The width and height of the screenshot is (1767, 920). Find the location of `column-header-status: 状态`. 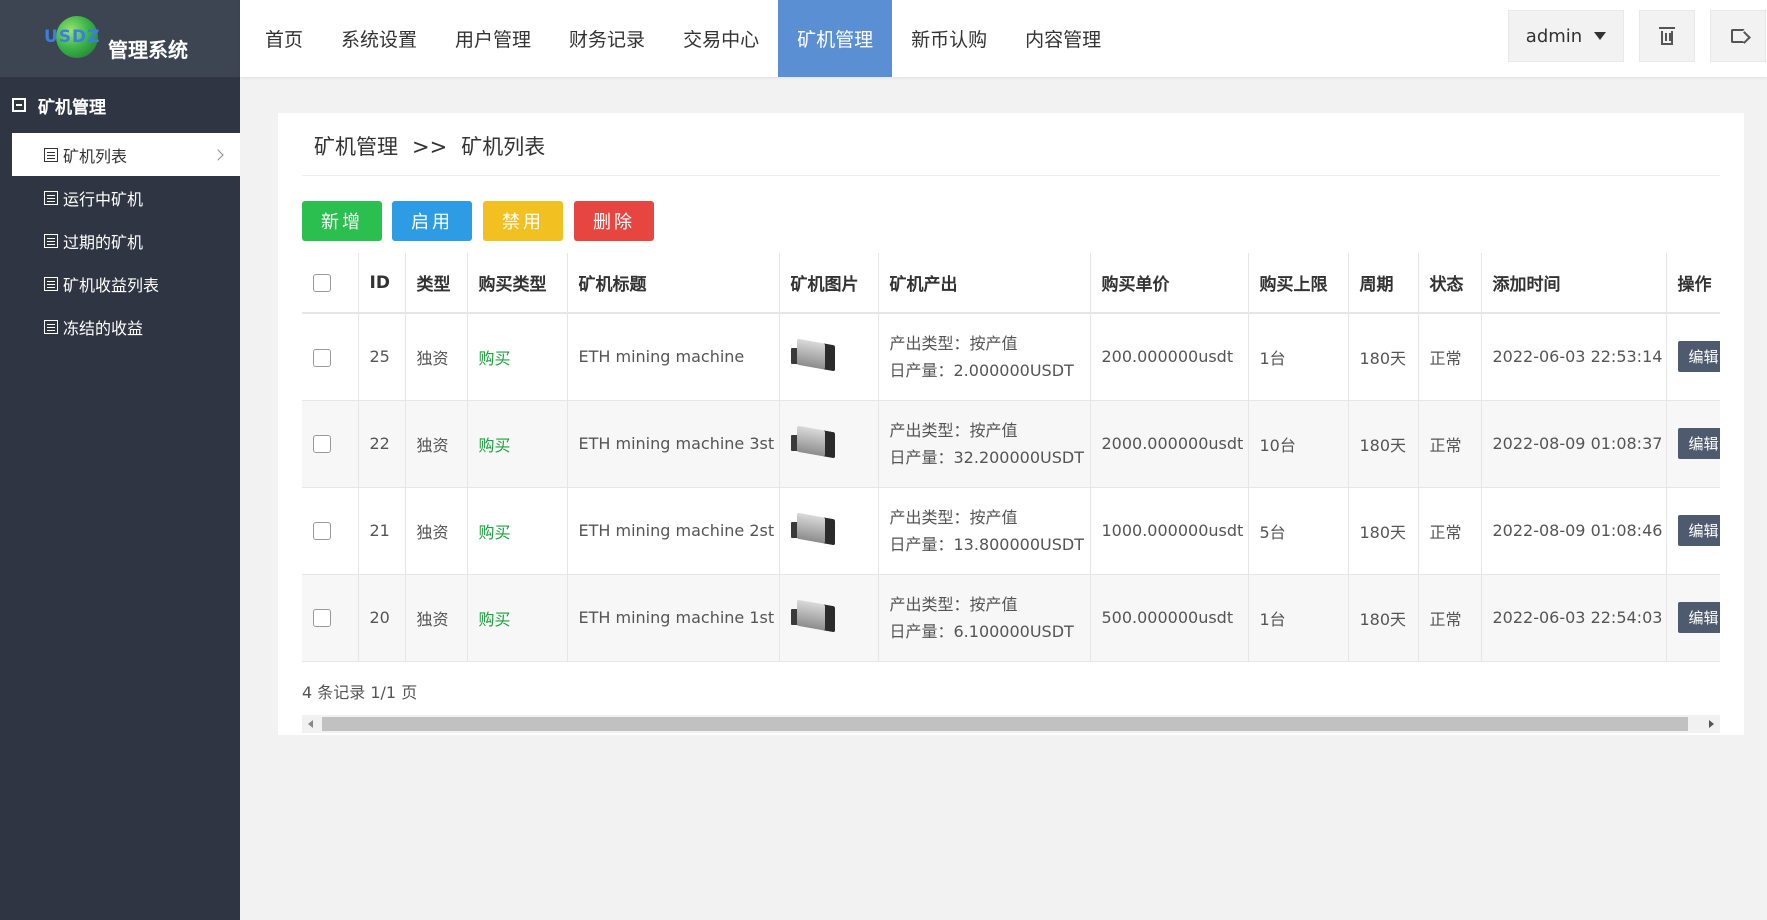

column-header-status: 状态 is located at coordinates (1450, 283).